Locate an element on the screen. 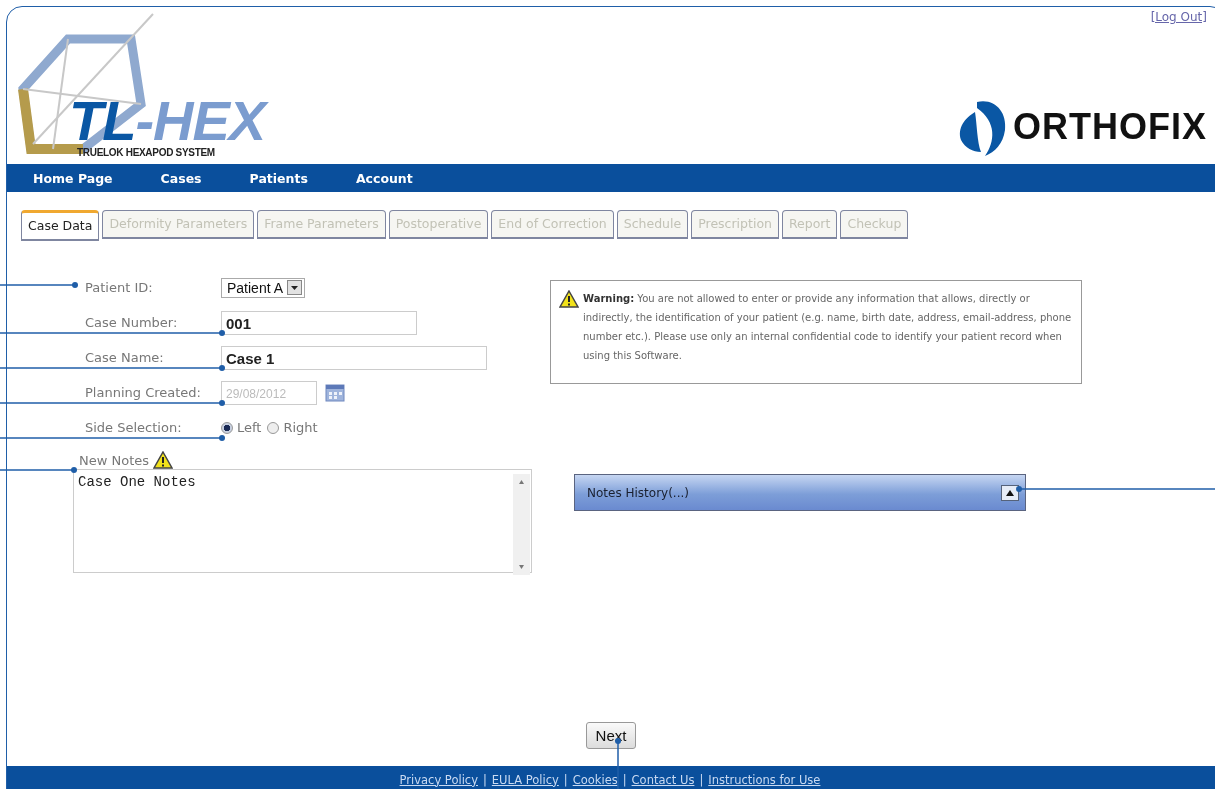 The height and width of the screenshot is (789, 1215). logo-subtitle: TRUELOK HEXAPOD SYSTEM is located at coordinates (146, 152).